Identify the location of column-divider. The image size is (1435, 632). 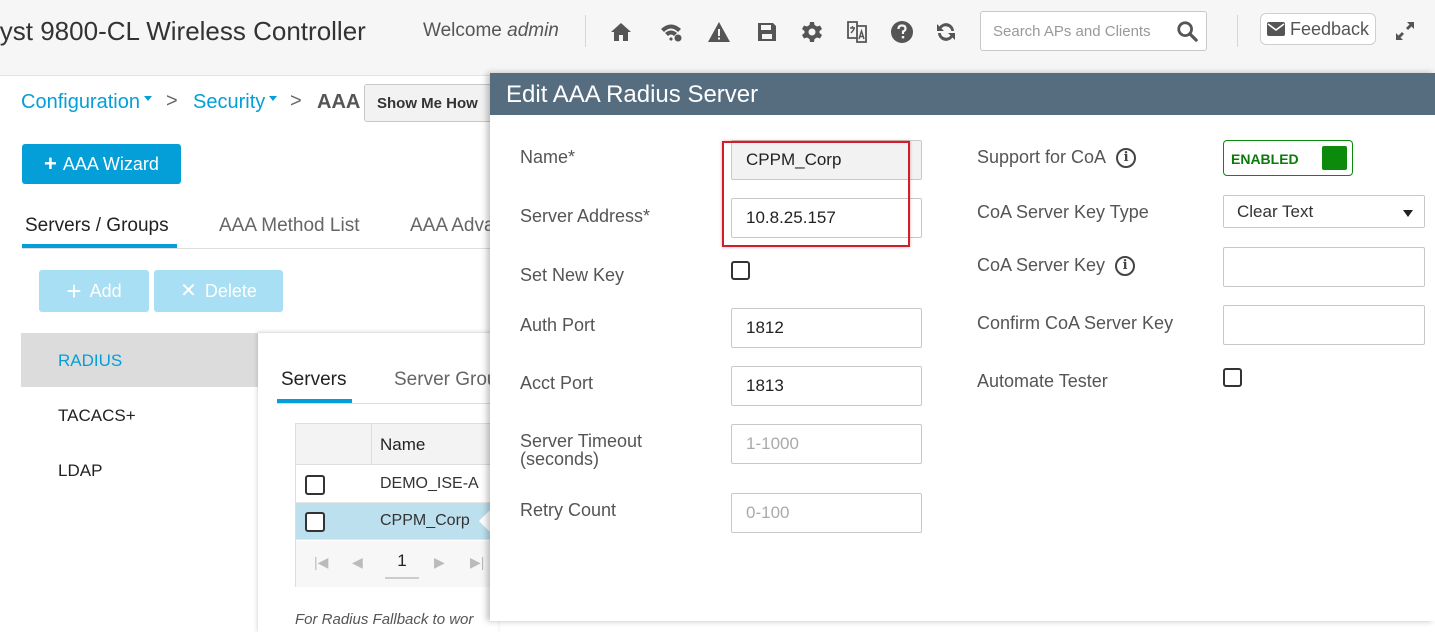
(371, 444).